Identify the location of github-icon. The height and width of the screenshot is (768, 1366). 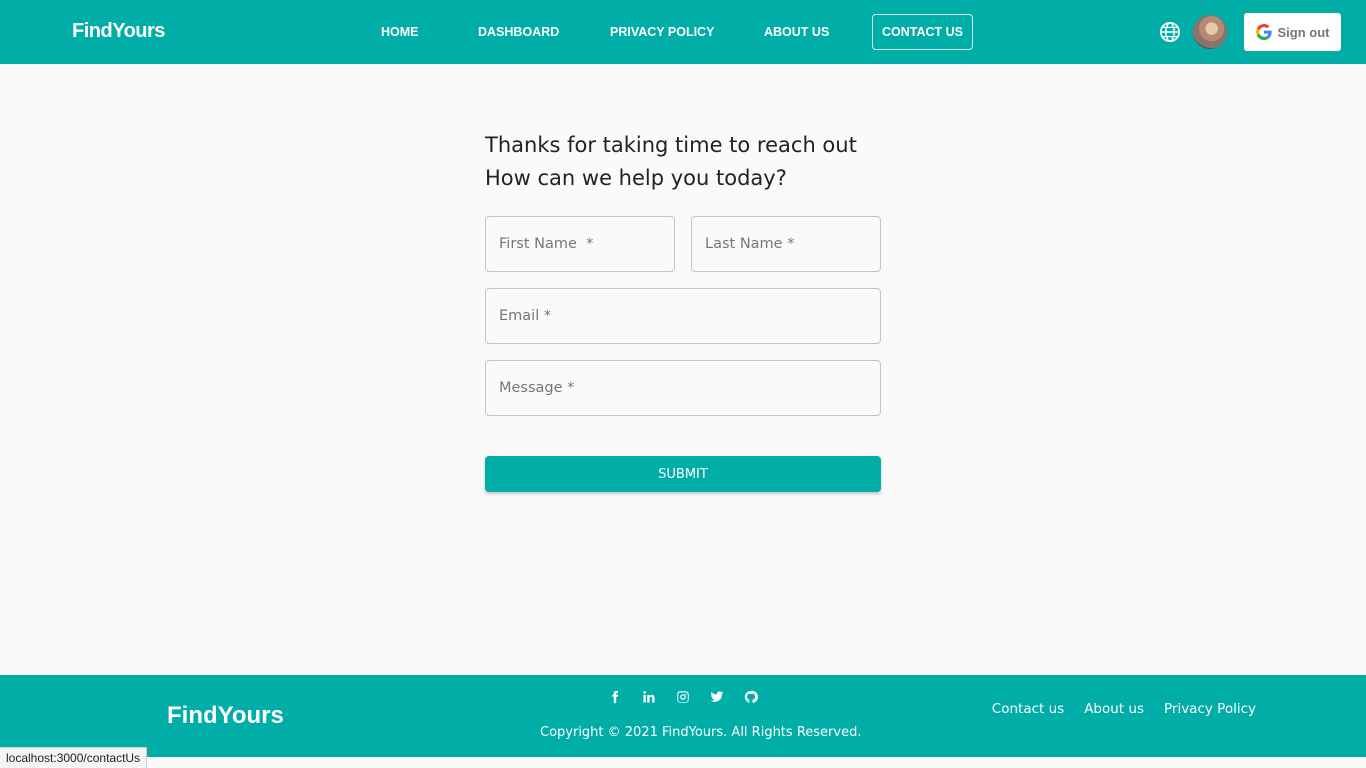
(751, 697).